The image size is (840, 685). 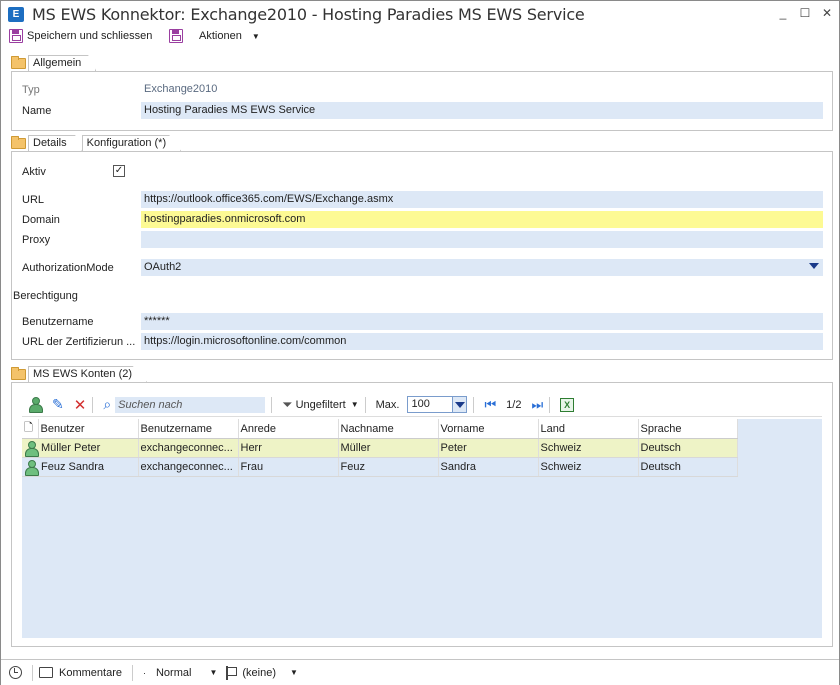 What do you see at coordinates (588, 429) in the screenshot?
I see `column-header-country: Land` at bounding box center [588, 429].